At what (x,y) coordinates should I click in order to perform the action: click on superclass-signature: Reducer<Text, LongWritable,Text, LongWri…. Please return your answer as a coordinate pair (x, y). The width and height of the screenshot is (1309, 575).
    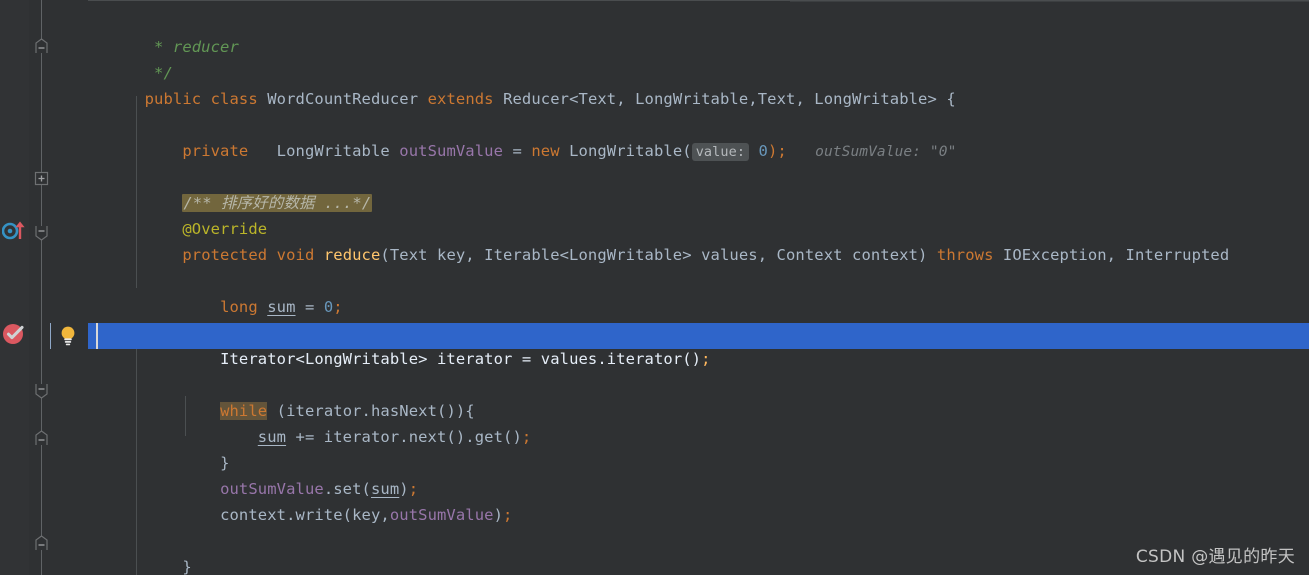
    Looking at the image, I should click on (729, 99).